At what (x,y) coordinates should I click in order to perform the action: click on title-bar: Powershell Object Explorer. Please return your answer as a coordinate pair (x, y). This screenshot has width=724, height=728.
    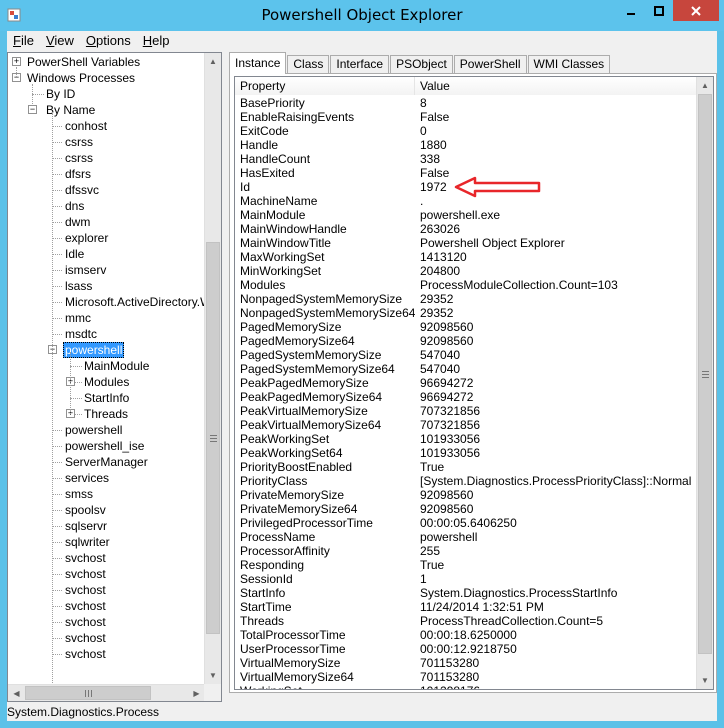
    Looking at the image, I should click on (362, 15).